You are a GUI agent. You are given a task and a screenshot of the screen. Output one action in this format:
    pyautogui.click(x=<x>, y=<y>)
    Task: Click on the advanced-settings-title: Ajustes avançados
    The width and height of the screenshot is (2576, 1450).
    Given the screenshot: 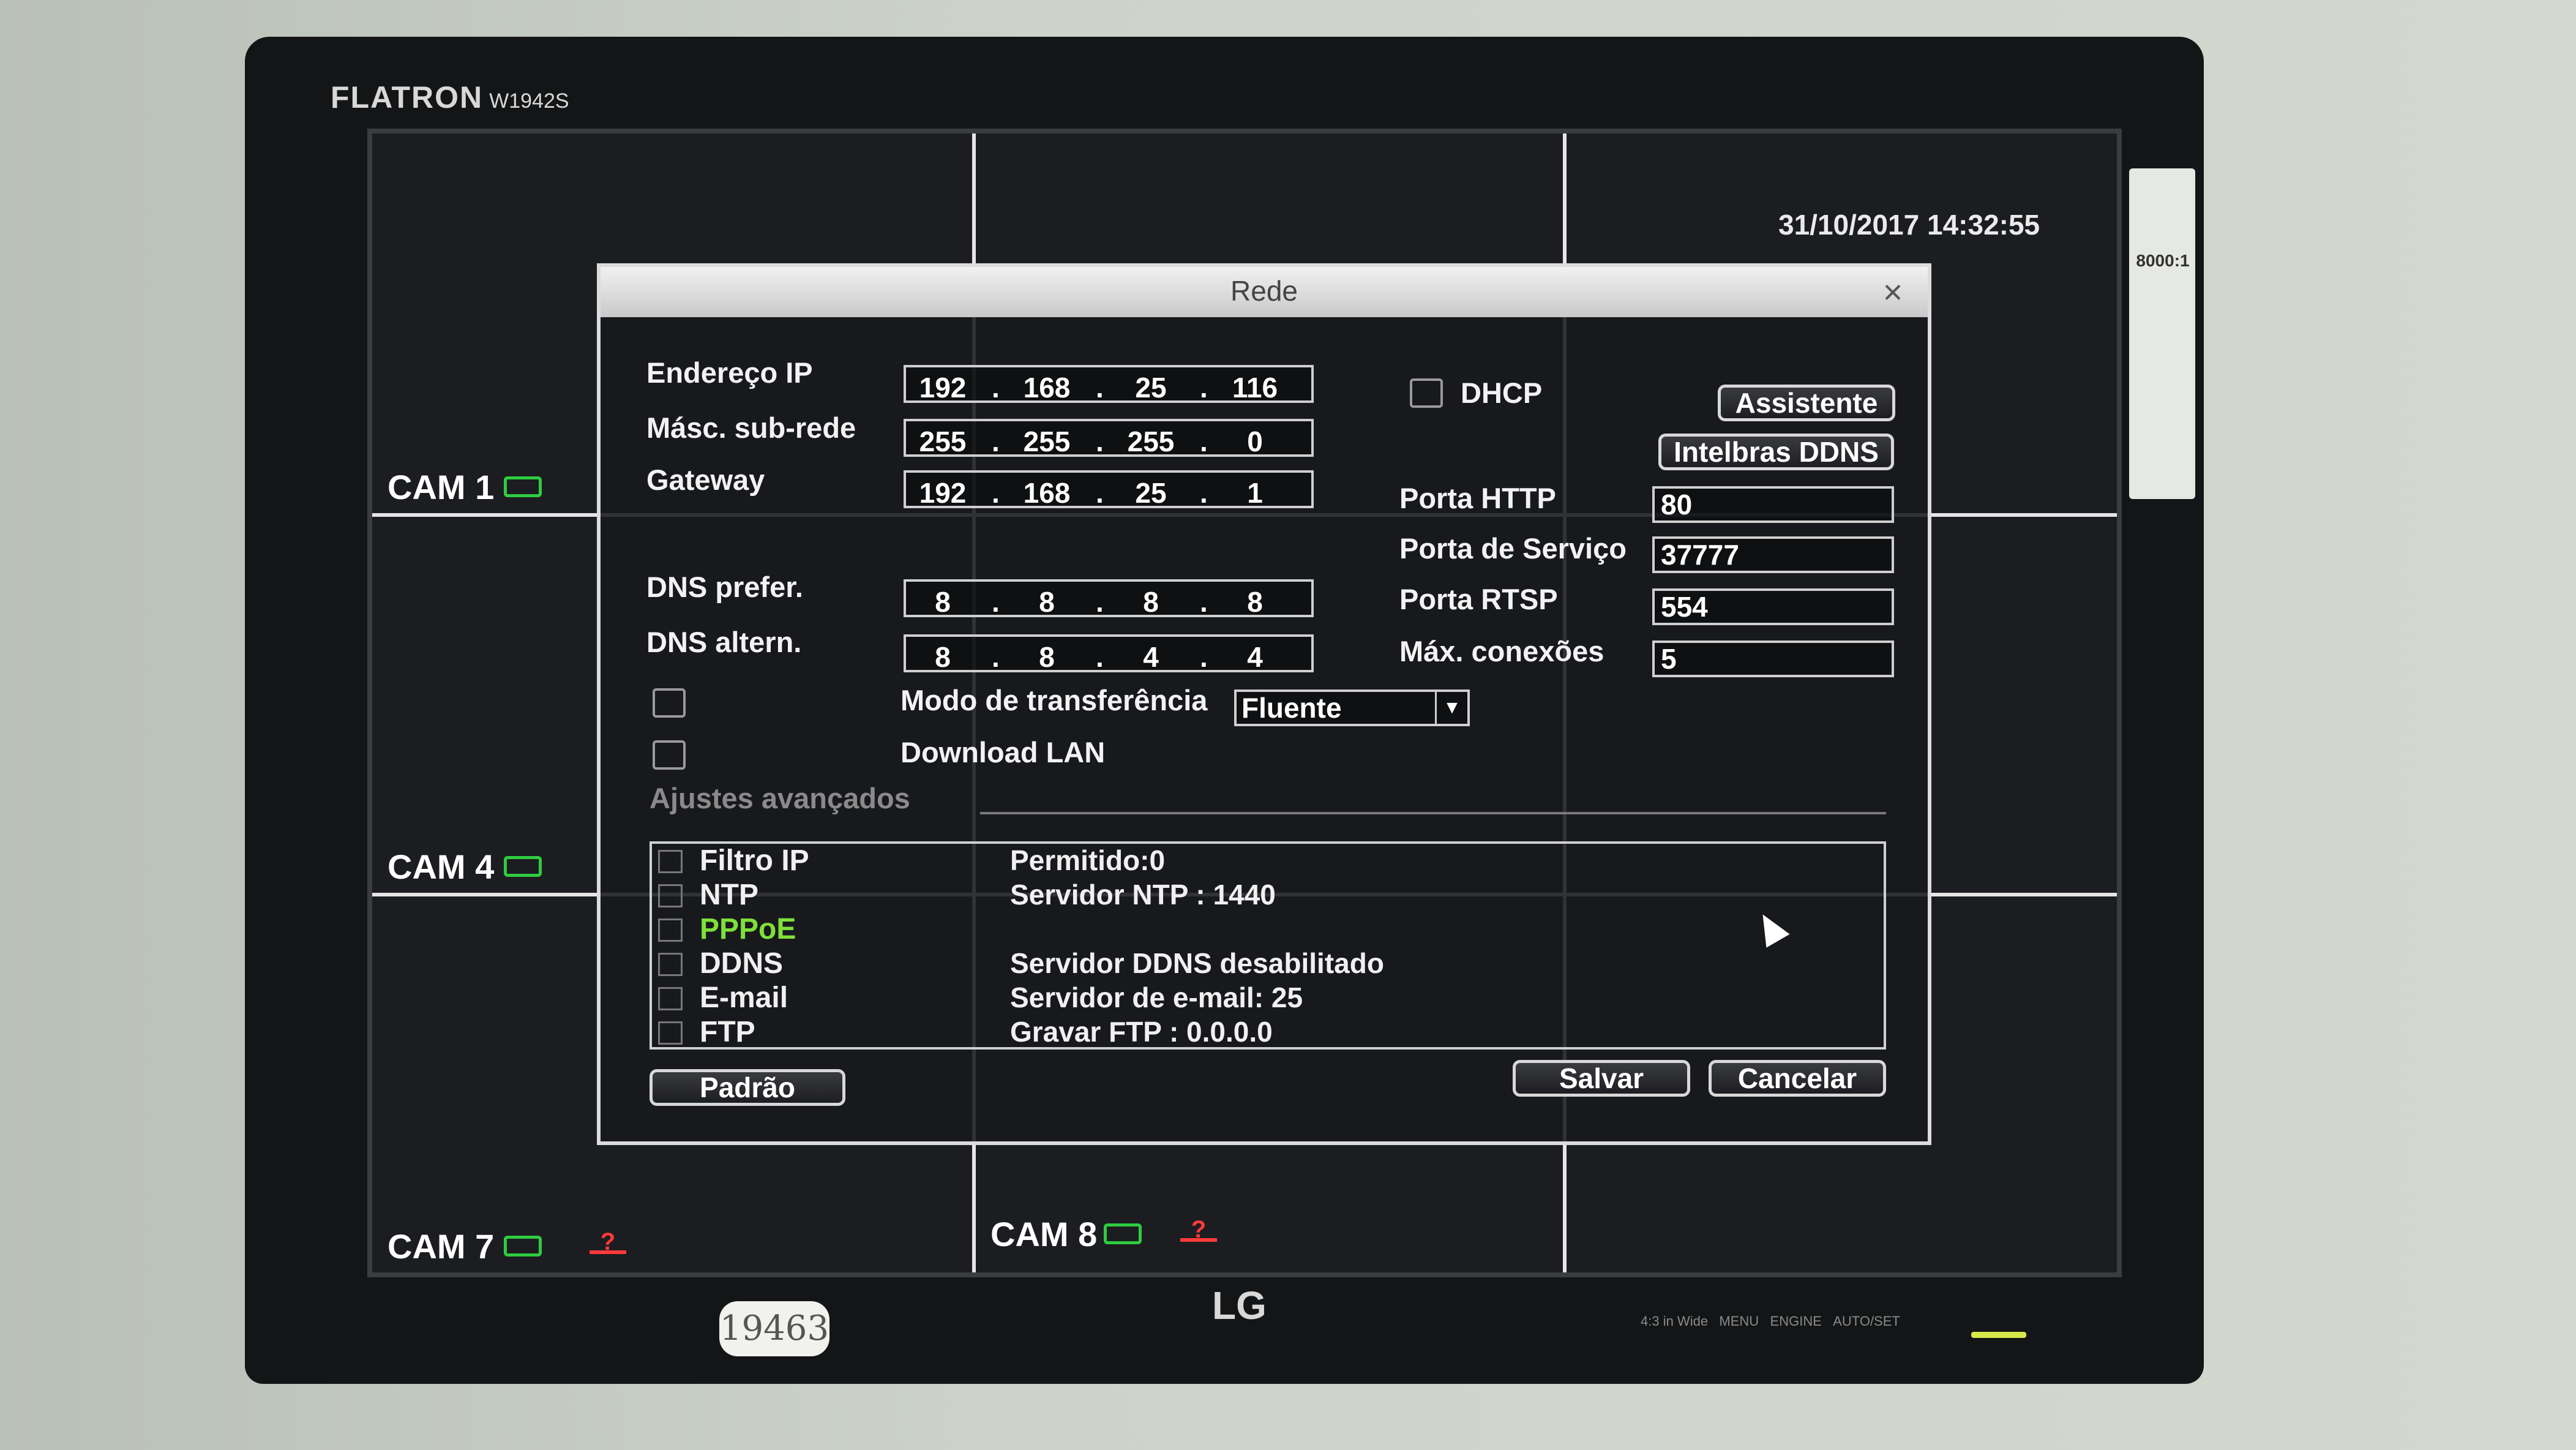 What is the action you would take?
    pyautogui.click(x=780, y=798)
    